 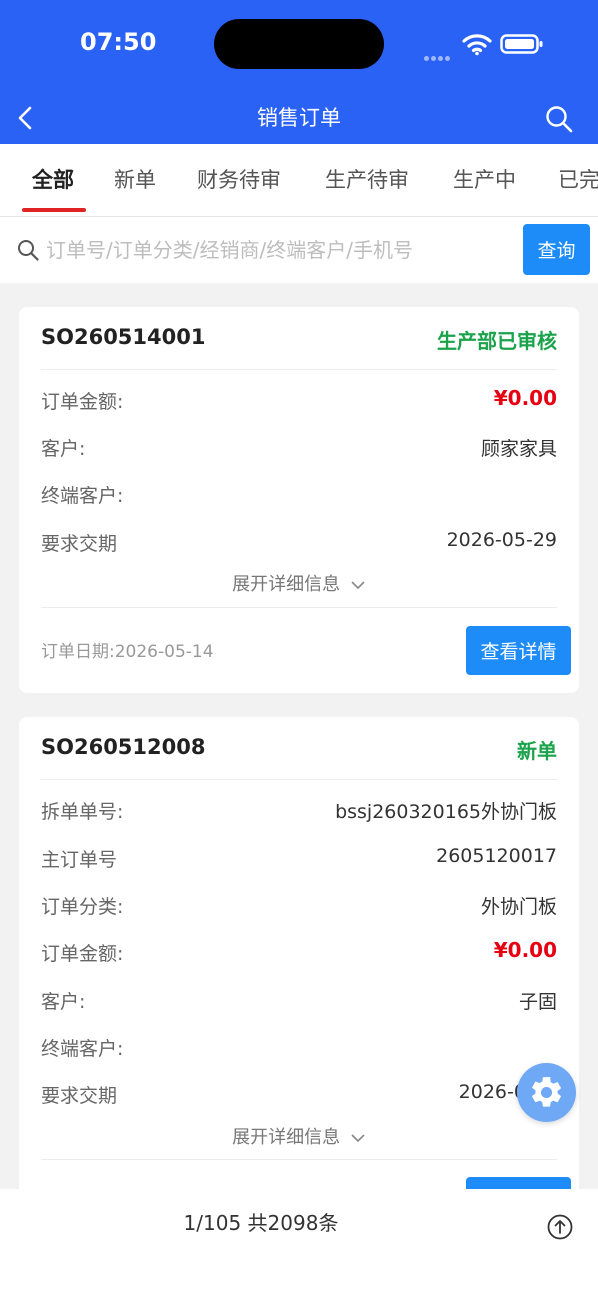 What do you see at coordinates (439, 53) in the screenshot?
I see `cellular-signal-icon` at bounding box center [439, 53].